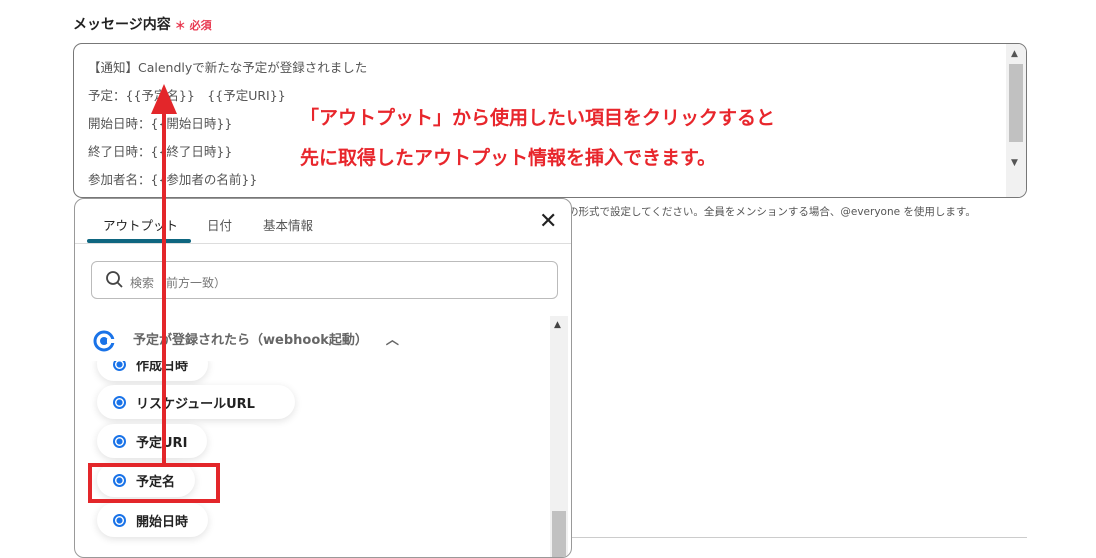 The width and height of the screenshot is (1096, 558). I want to click on arrow-icon, so click(164, 274).